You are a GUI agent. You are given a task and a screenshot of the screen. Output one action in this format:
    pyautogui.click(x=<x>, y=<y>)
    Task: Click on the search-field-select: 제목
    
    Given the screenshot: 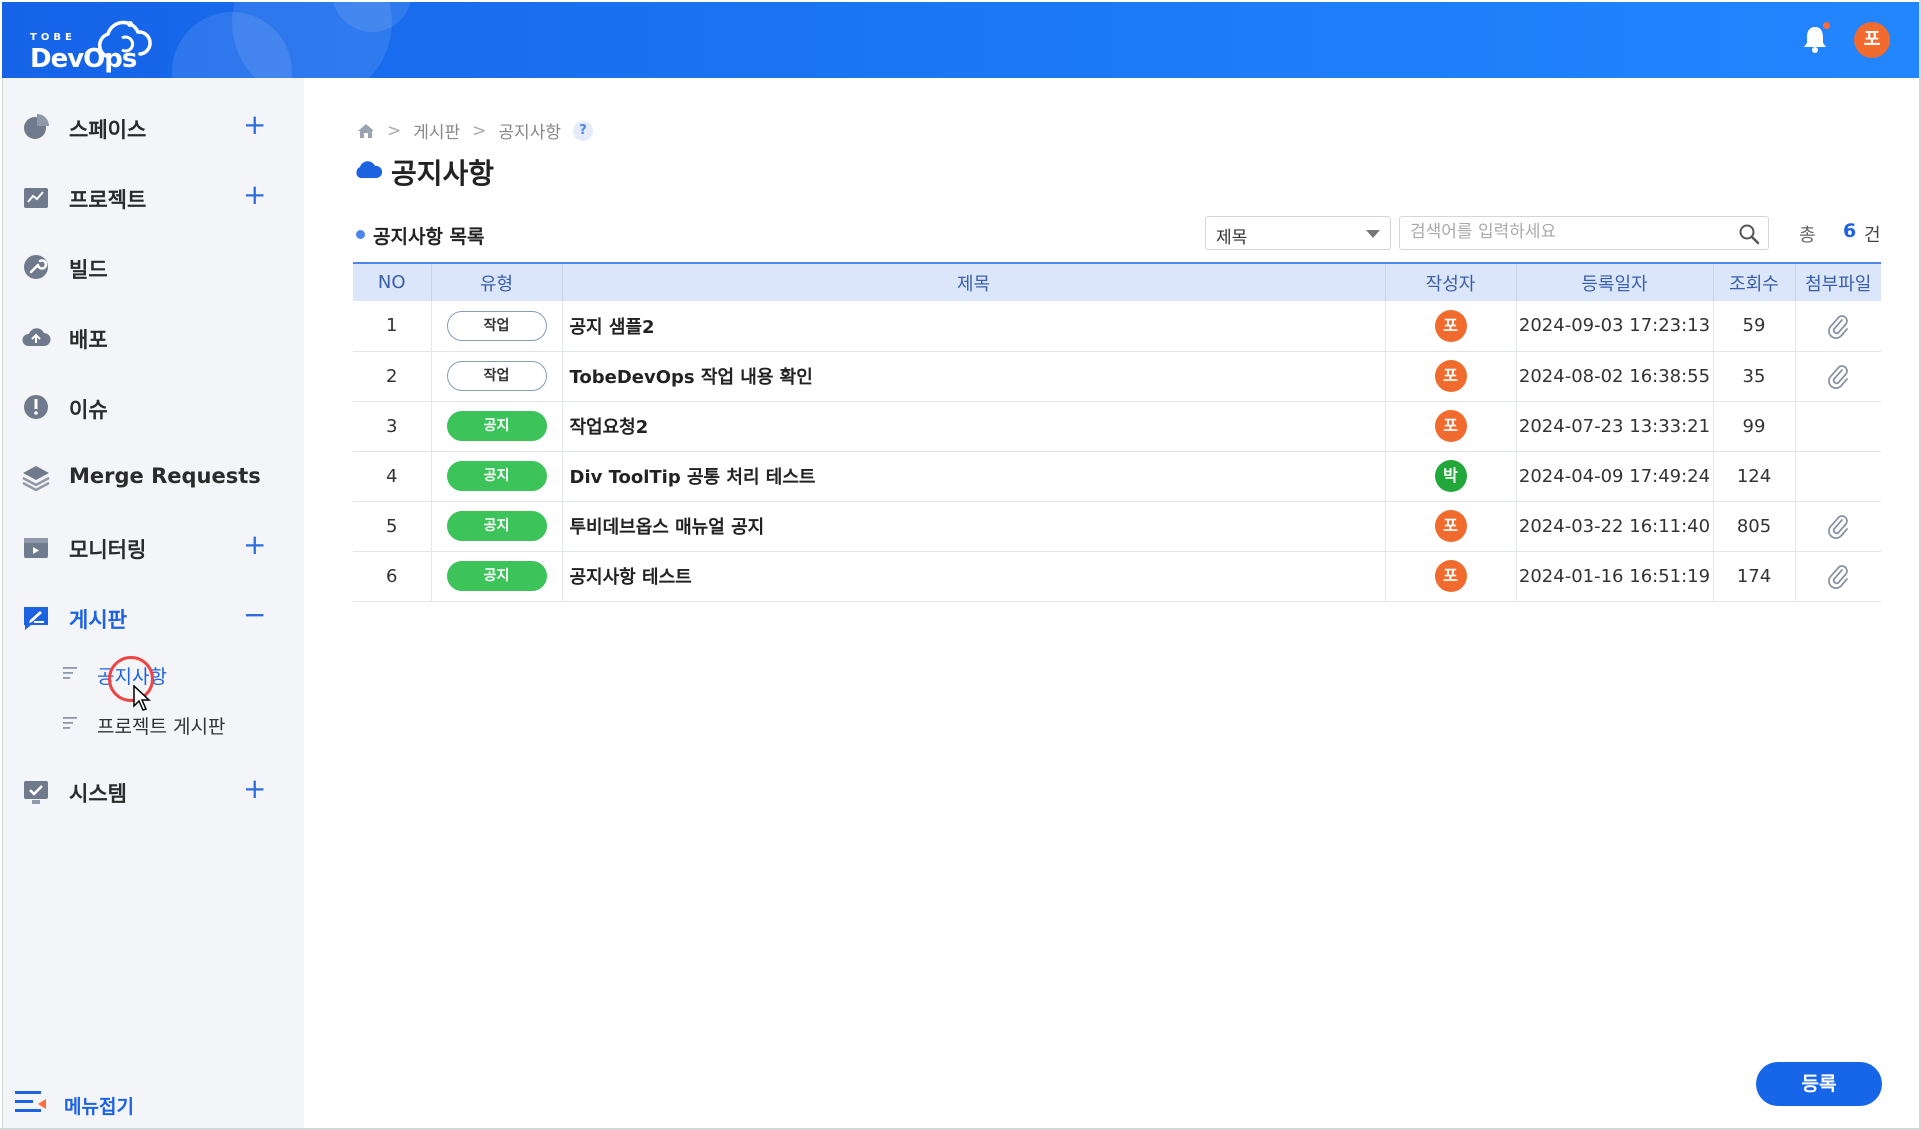 What is the action you would take?
    pyautogui.click(x=1298, y=233)
    